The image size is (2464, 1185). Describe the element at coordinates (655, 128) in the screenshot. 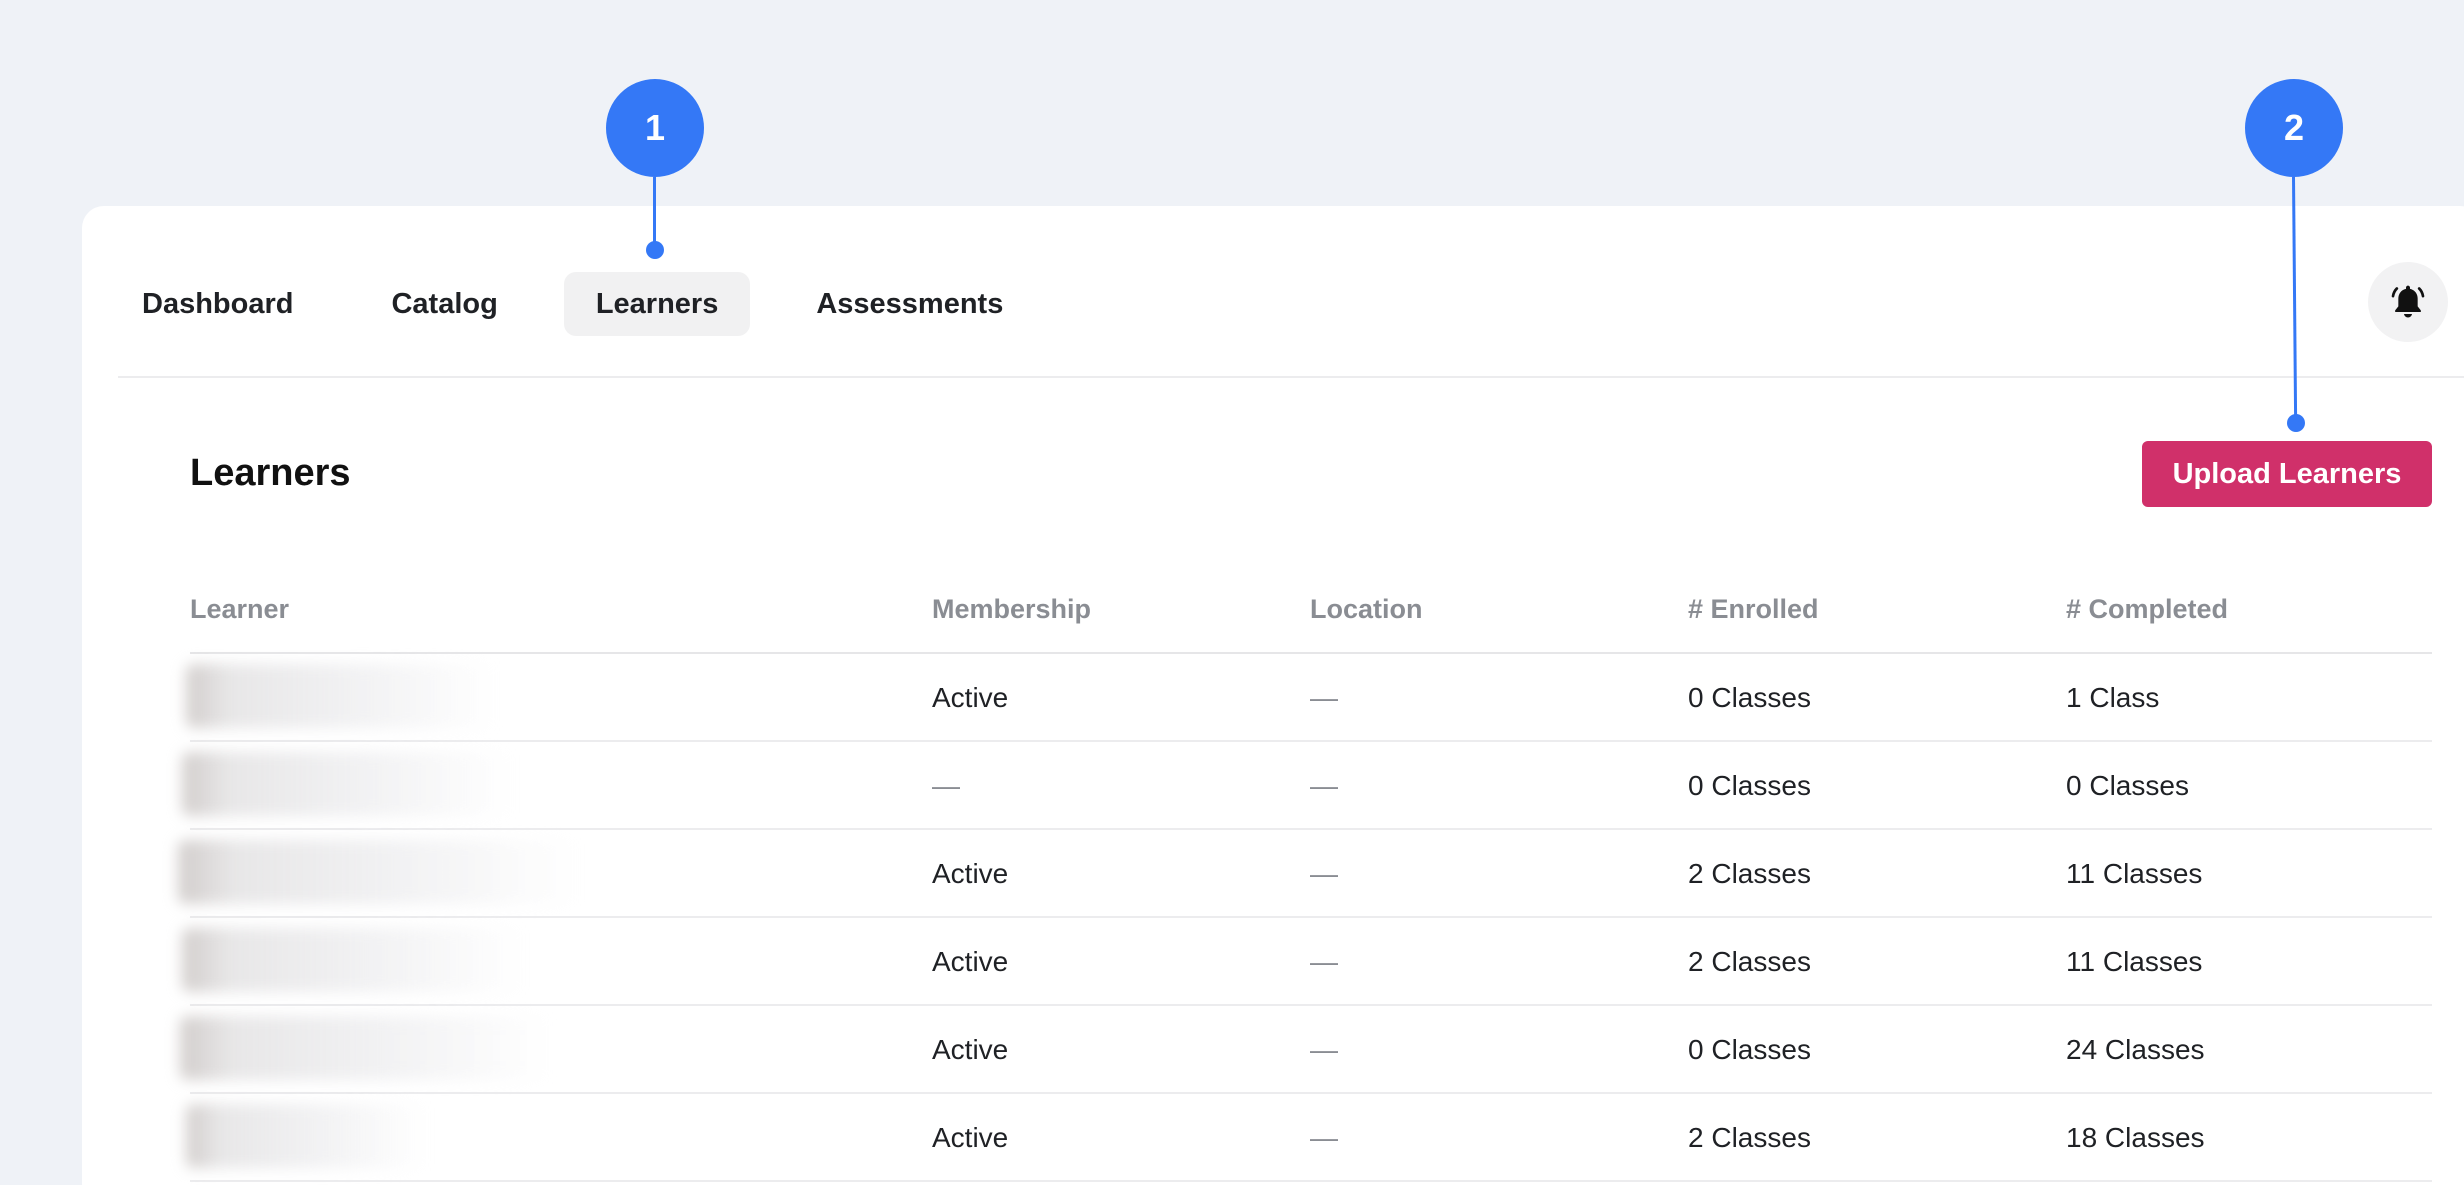

I see `annotation-marker-1: 1` at that location.